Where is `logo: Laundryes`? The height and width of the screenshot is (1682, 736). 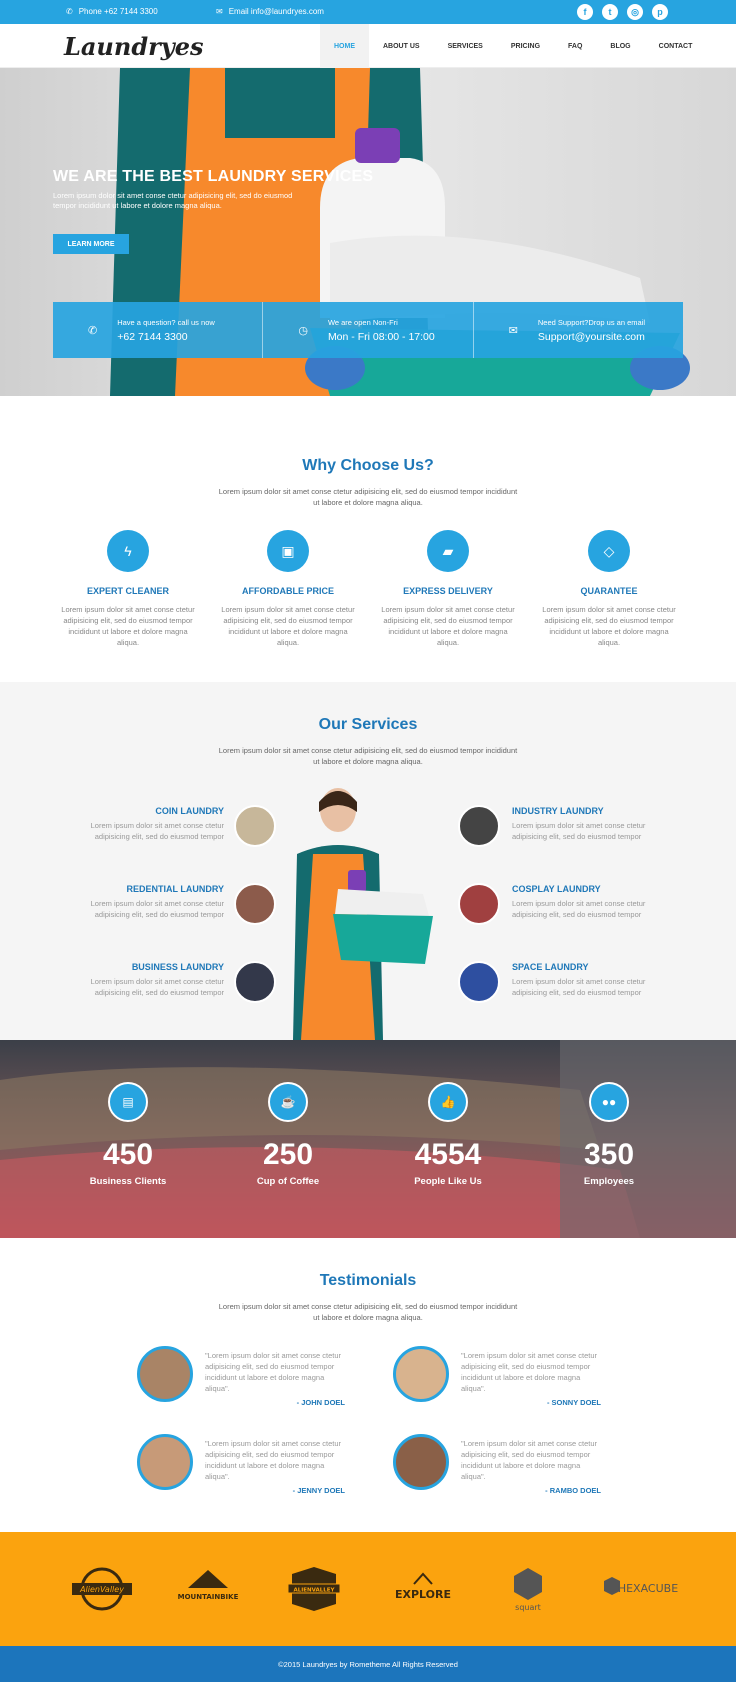
logo: Laundryes is located at coordinates (133, 46).